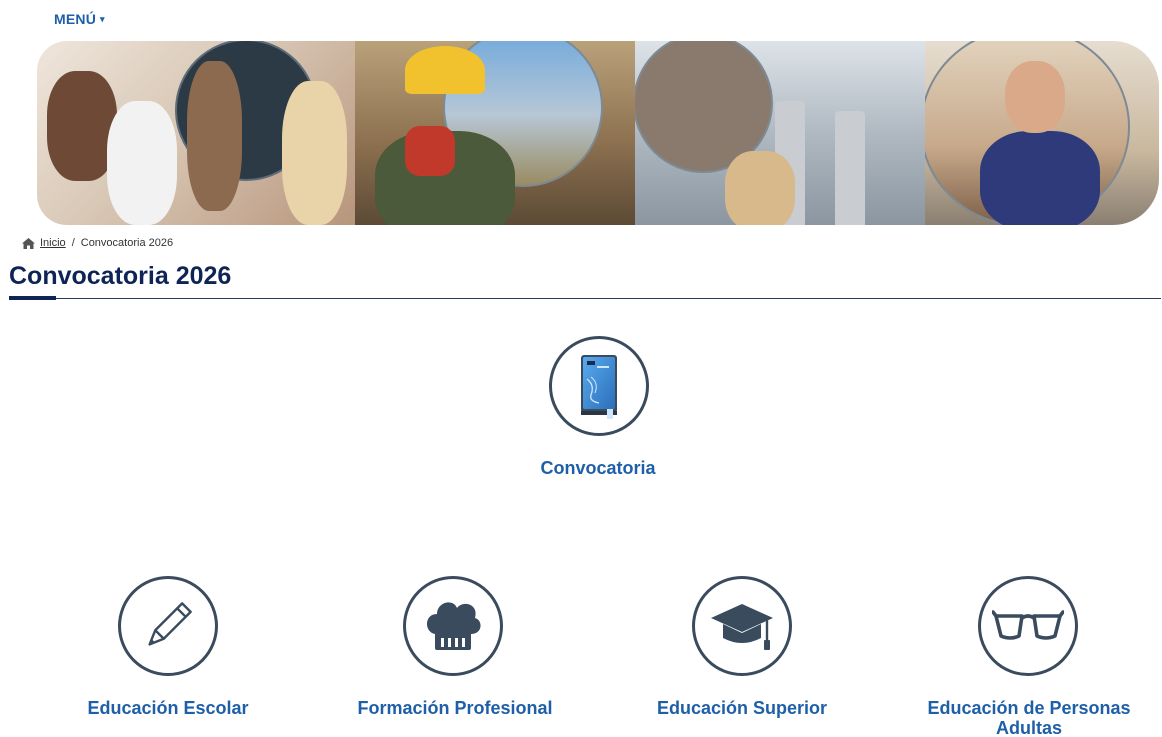 The width and height of the screenshot is (1162, 737). I want to click on educacion-personas-adultas-tile, so click(1028, 626).